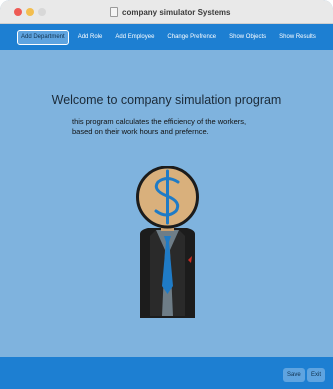 The image size is (333, 389). I want to click on window-title-text: company simulator Systems, so click(176, 12).